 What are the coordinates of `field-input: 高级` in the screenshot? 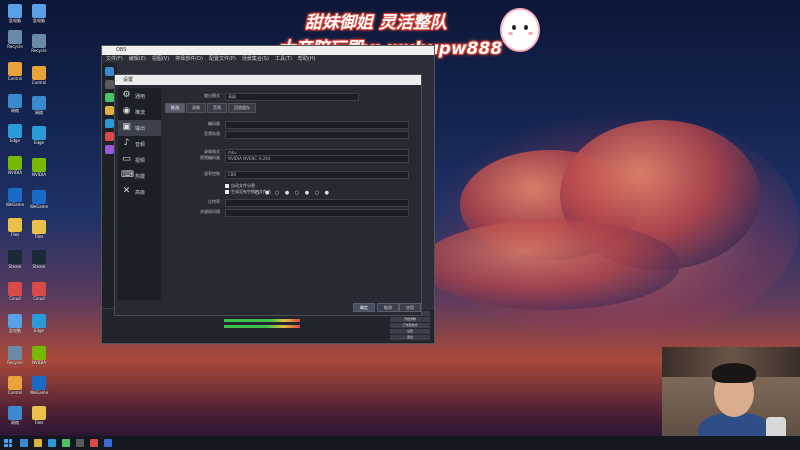 It's located at (292, 97).